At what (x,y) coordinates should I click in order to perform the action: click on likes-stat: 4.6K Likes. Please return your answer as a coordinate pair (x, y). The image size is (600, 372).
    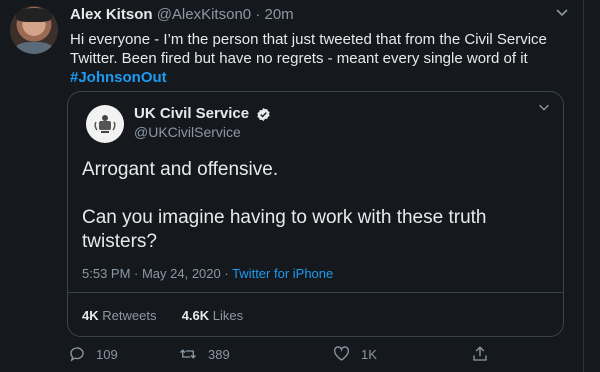
    Looking at the image, I should click on (212, 315).